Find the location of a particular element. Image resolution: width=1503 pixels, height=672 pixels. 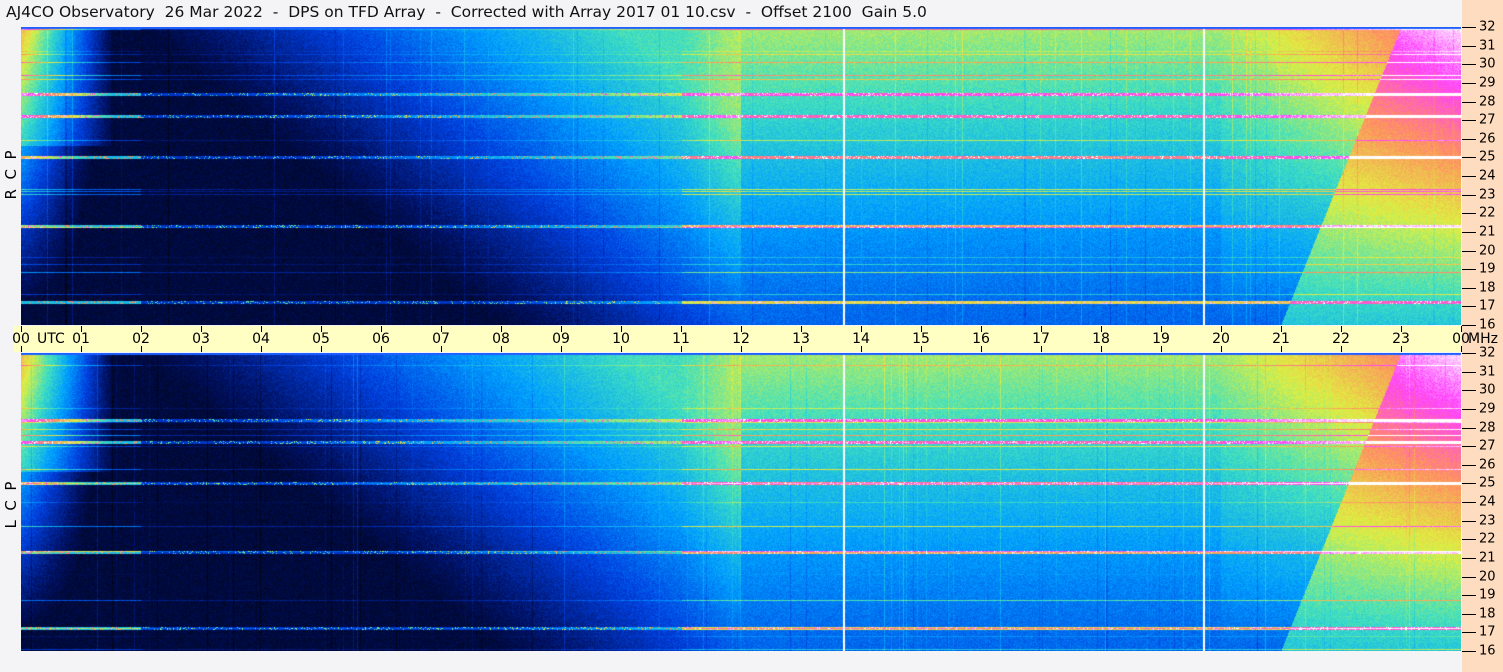

time-tick-label: 14 is located at coordinates (861, 339).